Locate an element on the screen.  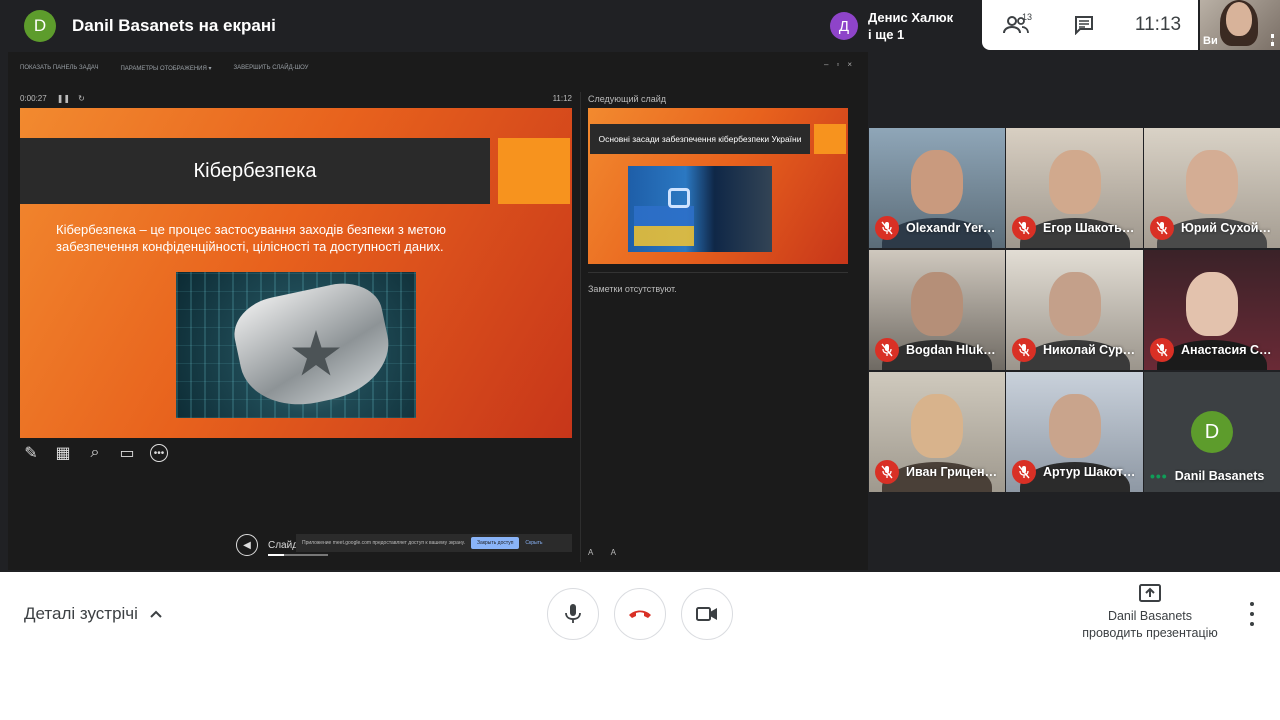
previous-slide-icon: ◀ is located at coordinates (247, 545).